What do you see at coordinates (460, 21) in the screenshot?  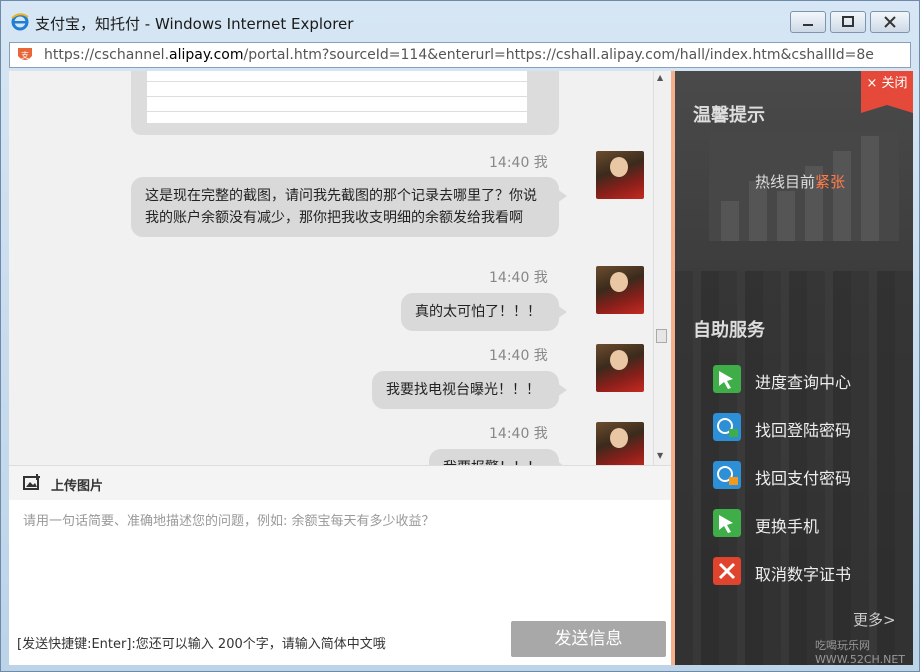 I see `title-bar: 支付宝，知托付 - Windows Internet Explorer` at bounding box center [460, 21].